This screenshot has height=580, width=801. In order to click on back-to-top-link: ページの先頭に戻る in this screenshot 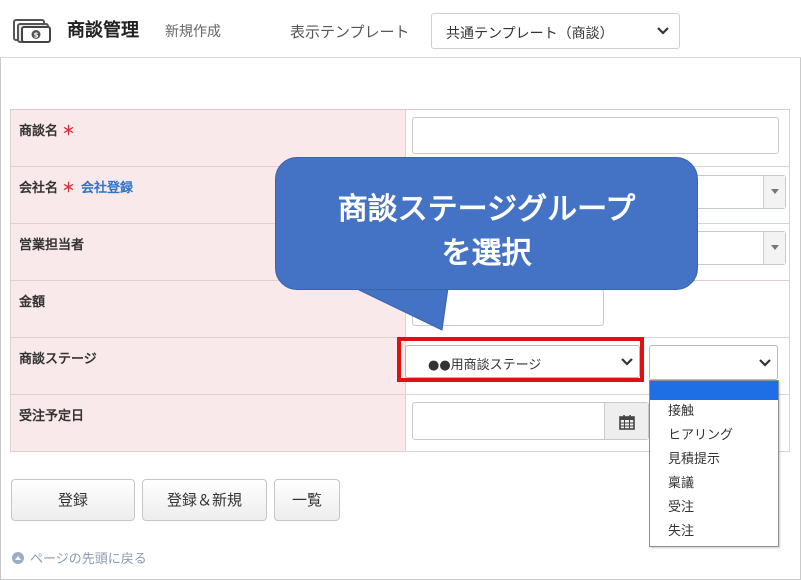, I will do `click(79, 557)`.